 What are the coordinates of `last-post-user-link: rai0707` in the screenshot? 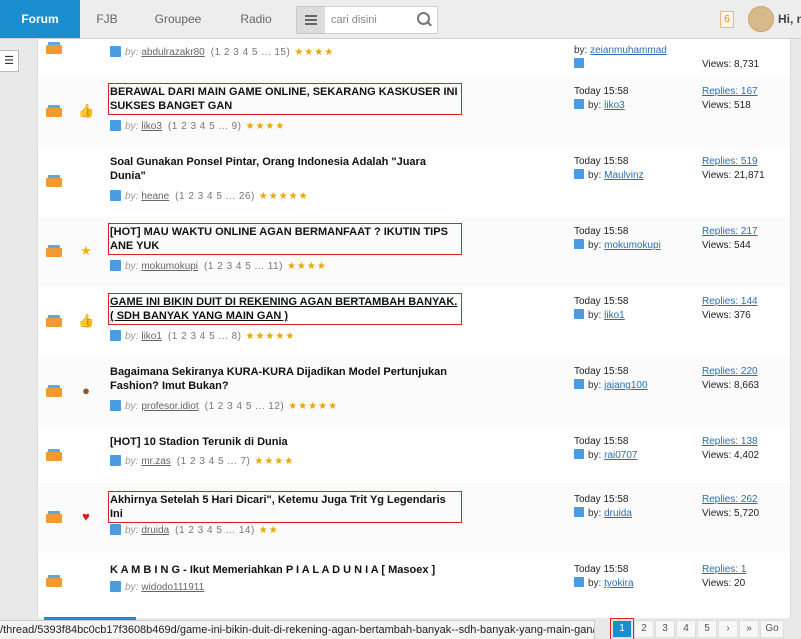 It's located at (620, 455).